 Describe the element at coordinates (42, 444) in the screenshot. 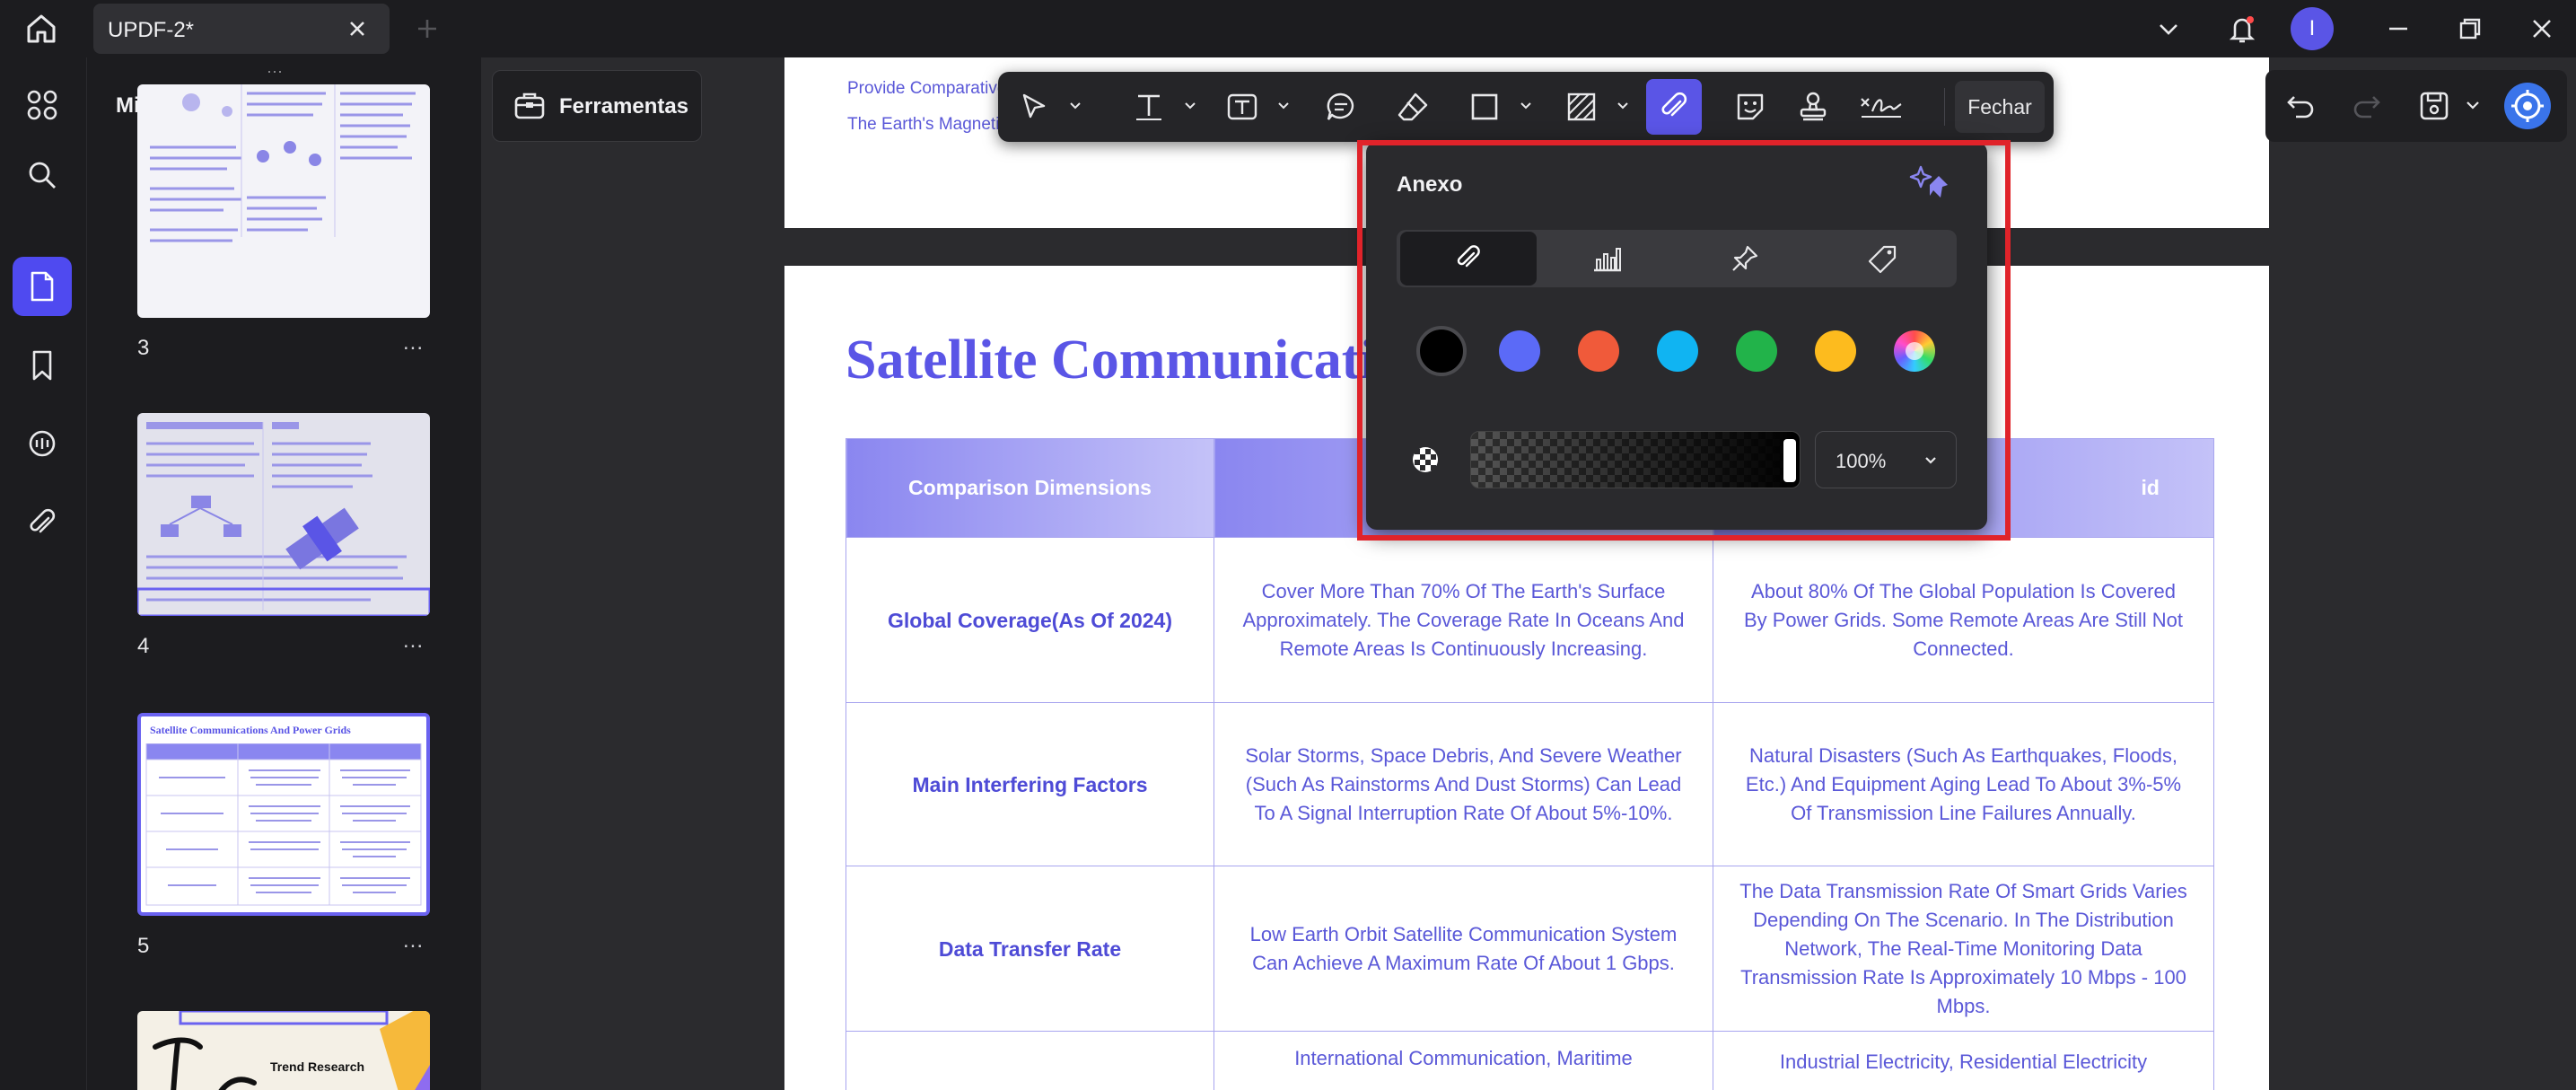

I see `comment-icon` at that location.